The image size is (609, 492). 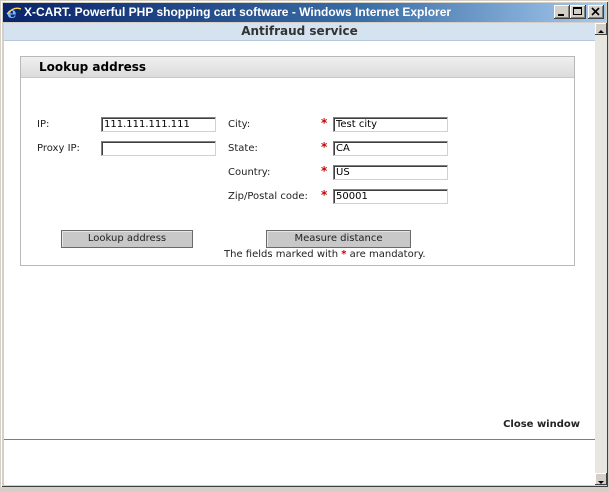 What do you see at coordinates (390, 148) in the screenshot?
I see `state-input: CA` at bounding box center [390, 148].